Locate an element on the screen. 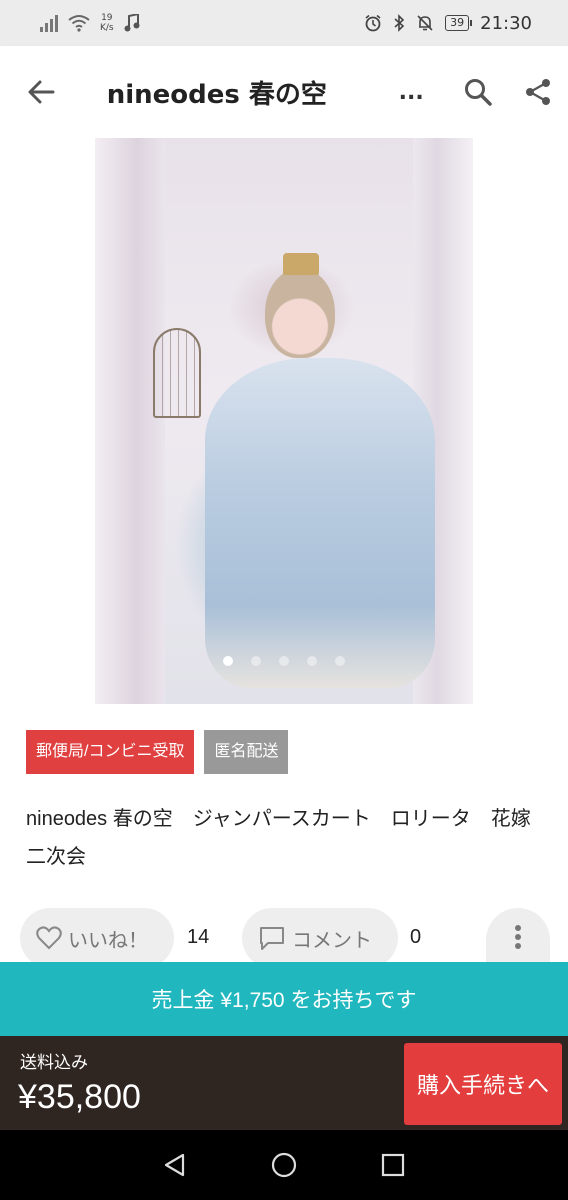  nav-recents-icon is located at coordinates (393, 1165).